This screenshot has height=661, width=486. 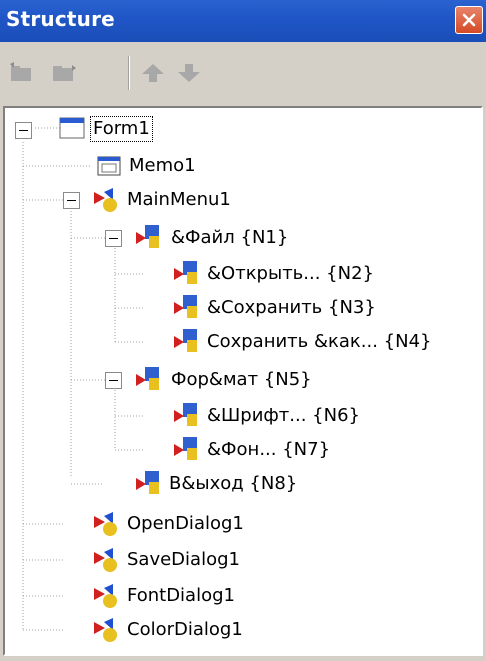 I want to click on move-up-icon, so click(x=153, y=73).